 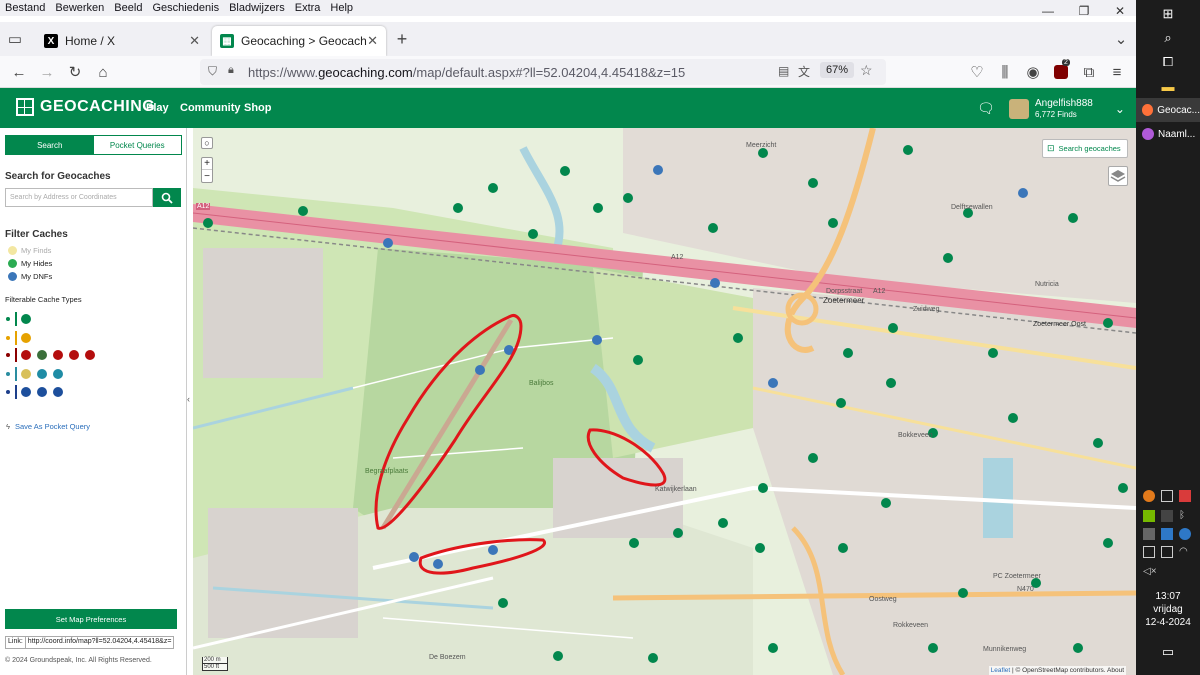 I want to click on cito-event-icon, so click(x=42, y=355).